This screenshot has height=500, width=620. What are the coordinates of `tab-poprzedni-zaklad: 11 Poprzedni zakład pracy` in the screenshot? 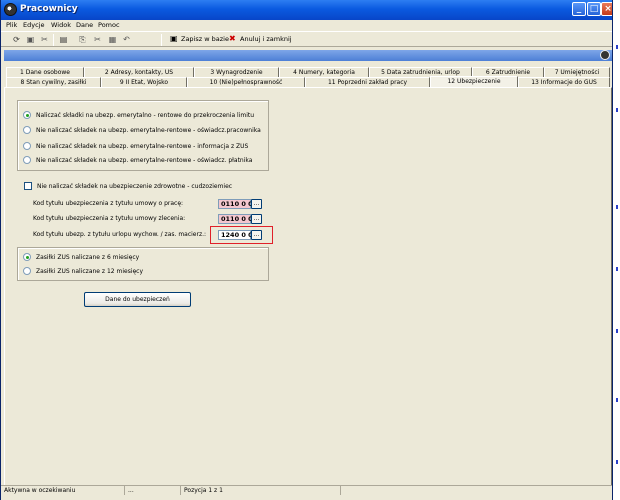 It's located at (367, 82).